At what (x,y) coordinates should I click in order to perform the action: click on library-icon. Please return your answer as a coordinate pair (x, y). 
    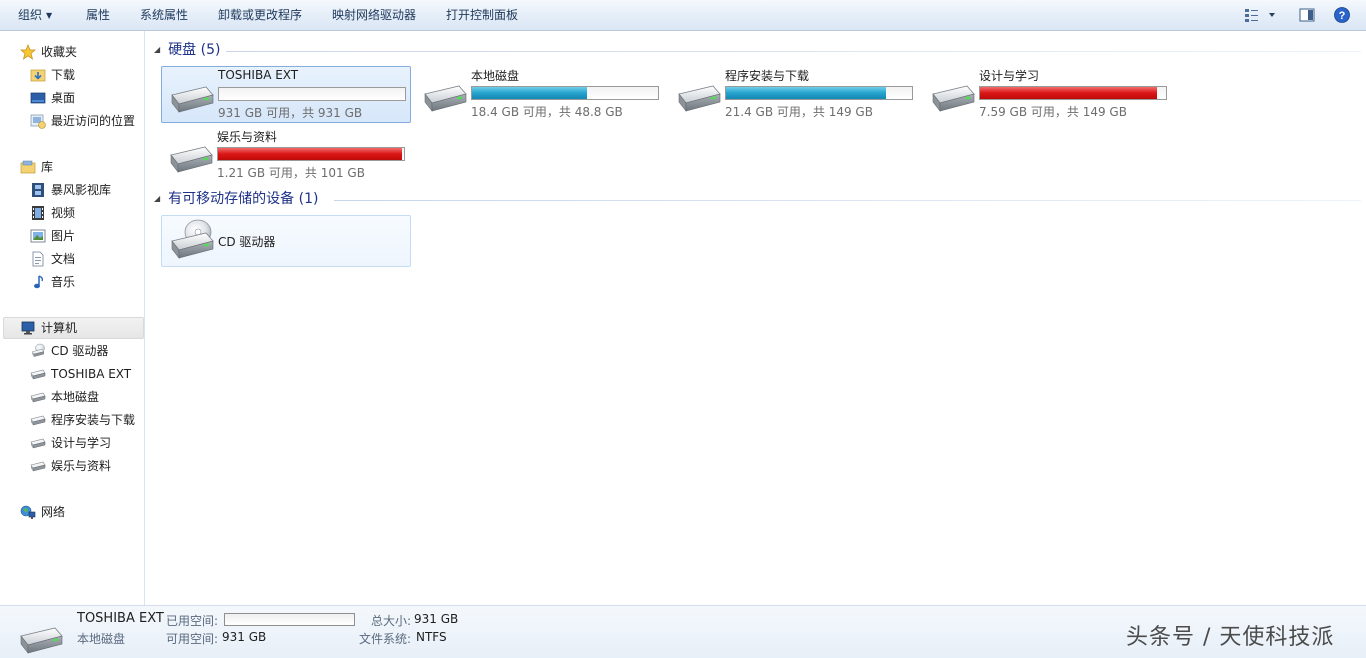
    Looking at the image, I should click on (28, 167).